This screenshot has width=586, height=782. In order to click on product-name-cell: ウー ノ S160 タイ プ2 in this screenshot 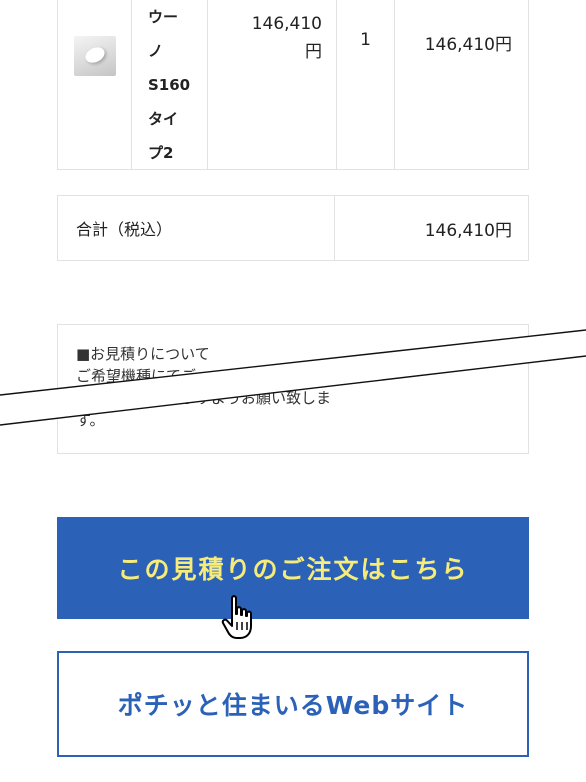, I will do `click(170, 84)`.